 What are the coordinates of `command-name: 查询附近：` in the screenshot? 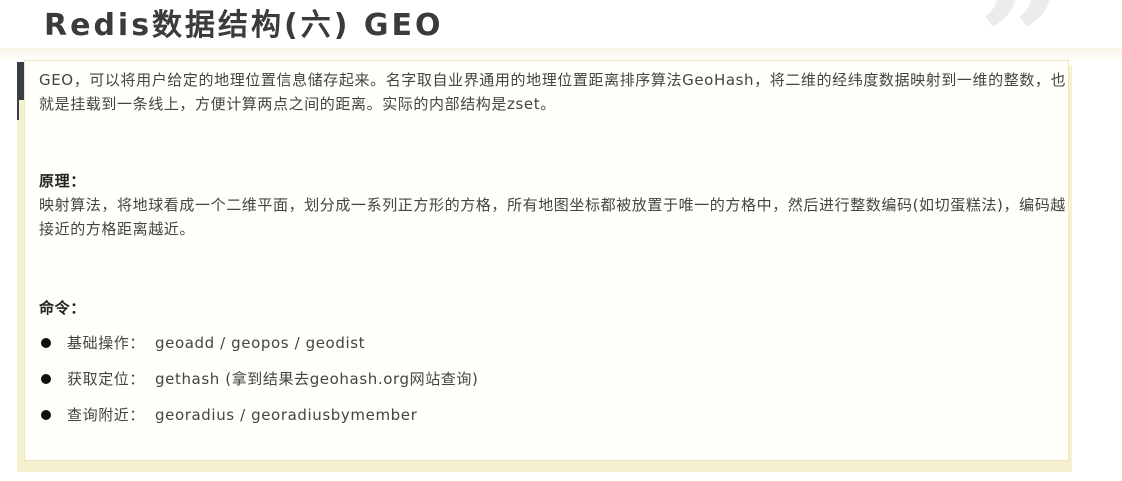 It's located at (106, 415).